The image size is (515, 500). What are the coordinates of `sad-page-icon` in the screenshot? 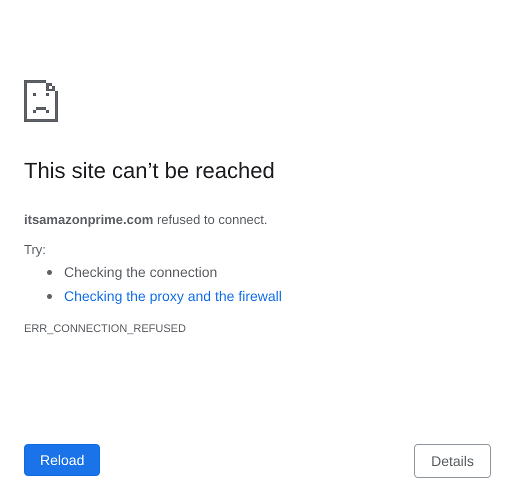 It's located at (41, 101).